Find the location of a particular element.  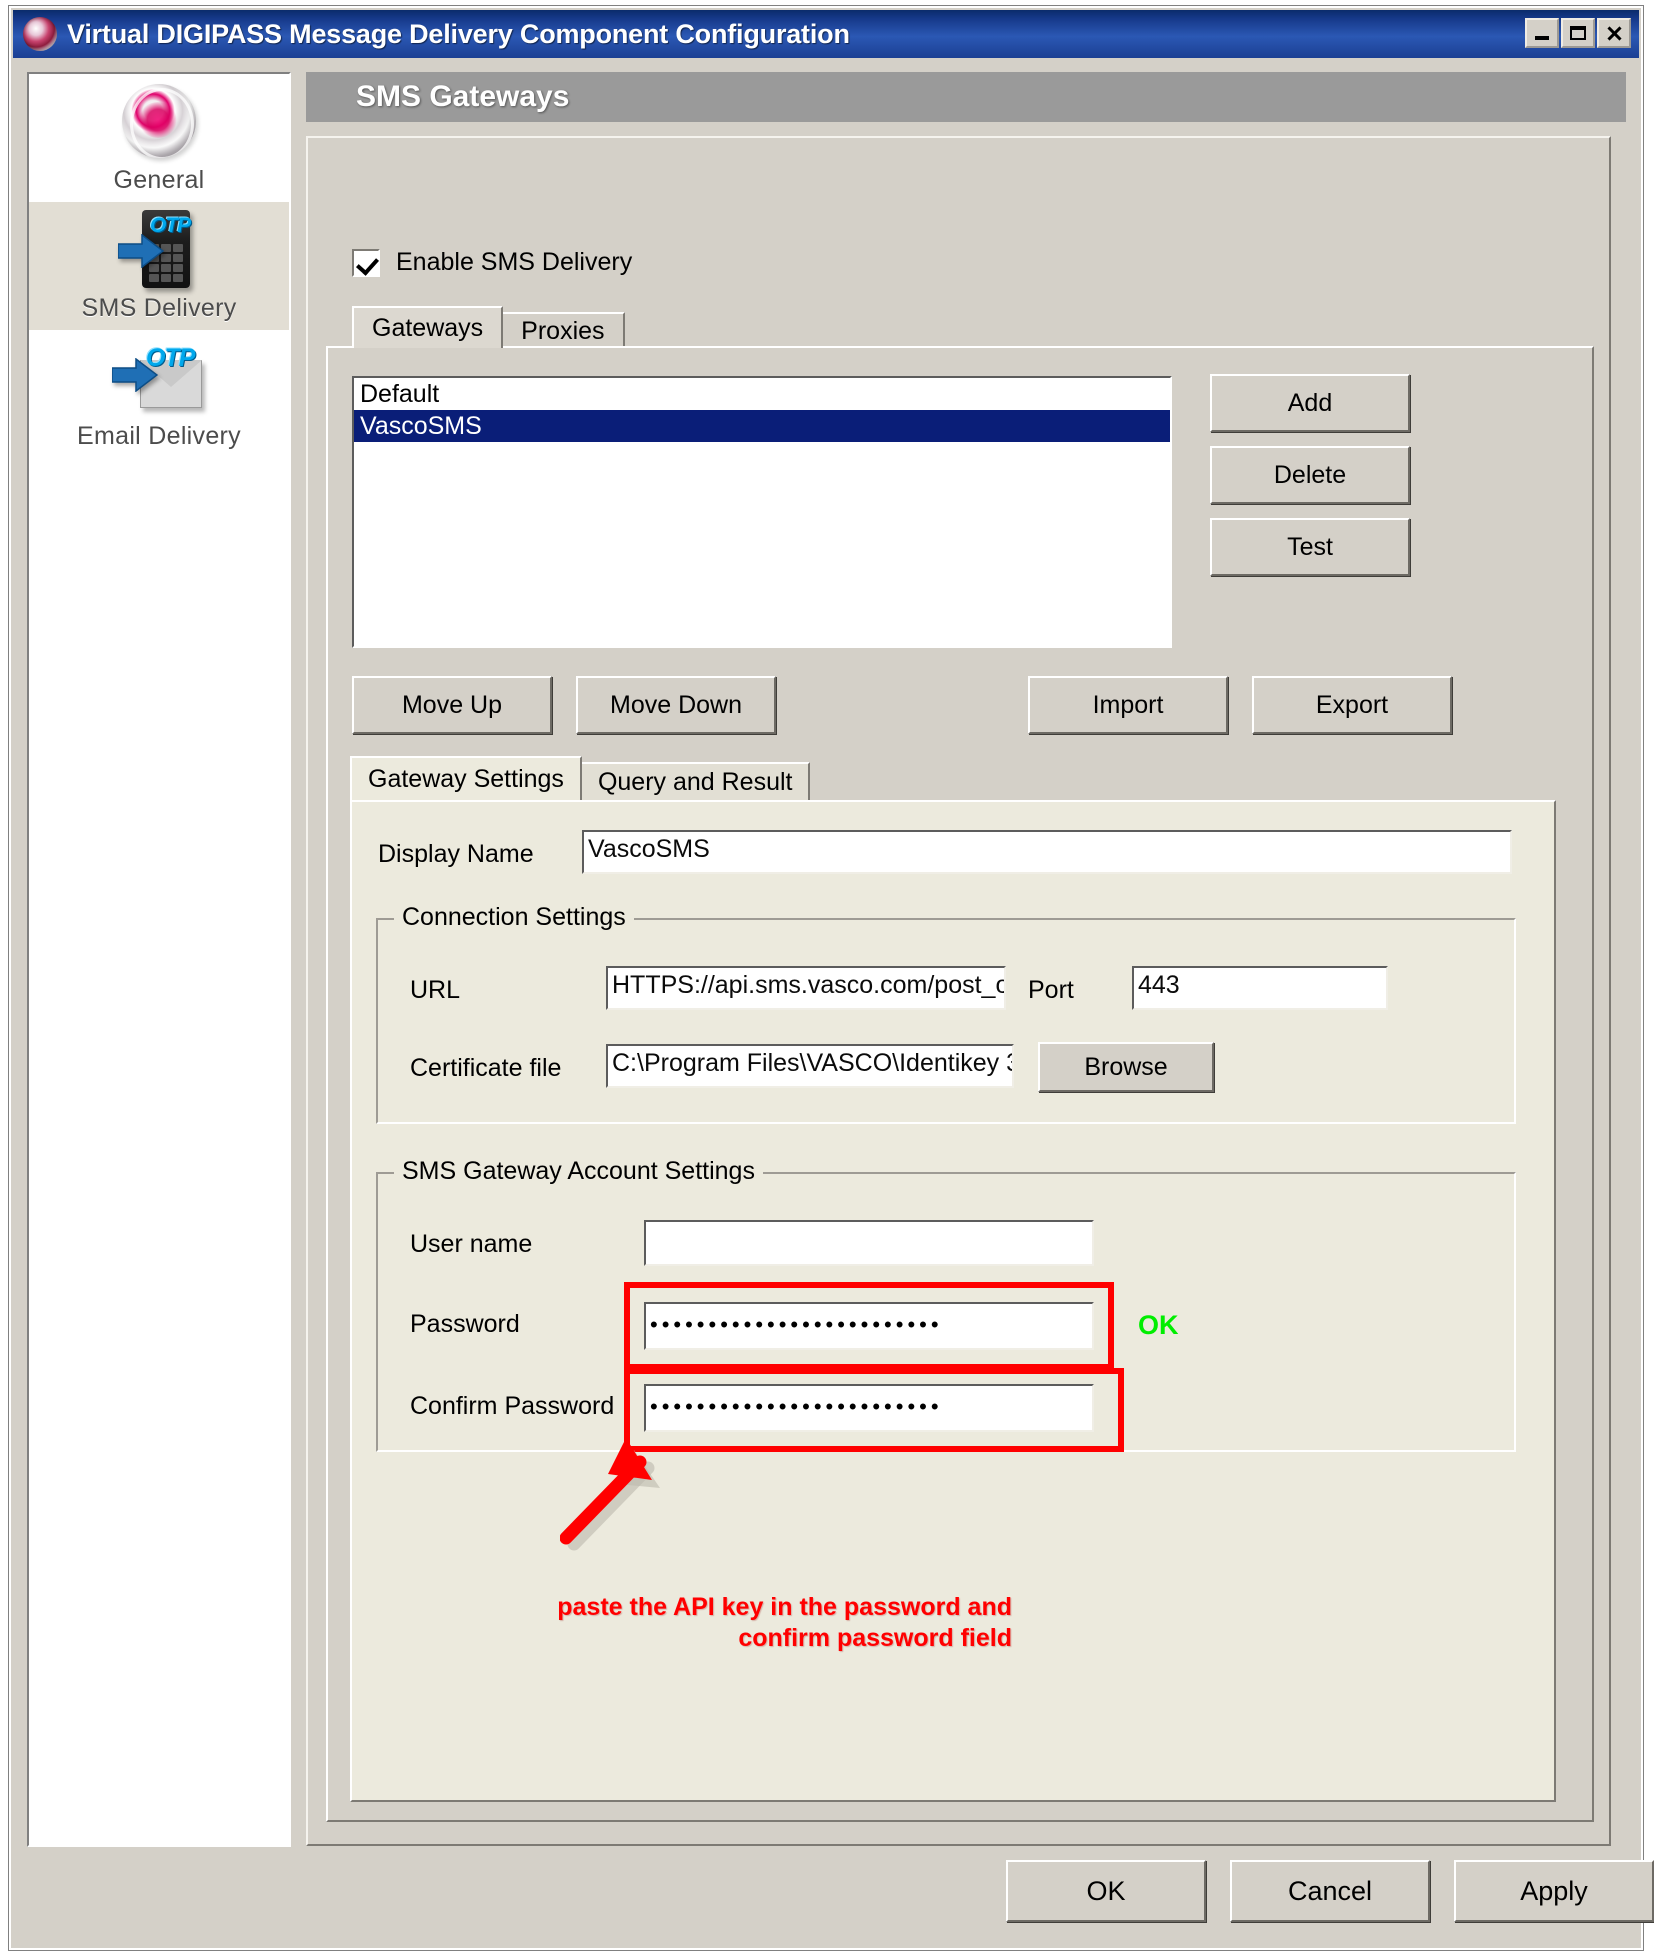

export-button: Export is located at coordinates (1352, 705).